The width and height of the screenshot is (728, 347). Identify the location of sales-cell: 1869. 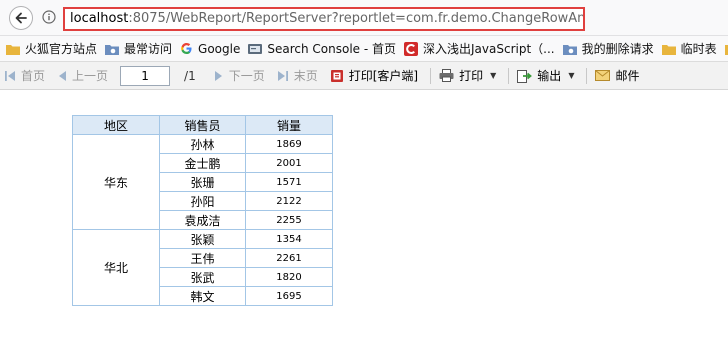
(289, 144).